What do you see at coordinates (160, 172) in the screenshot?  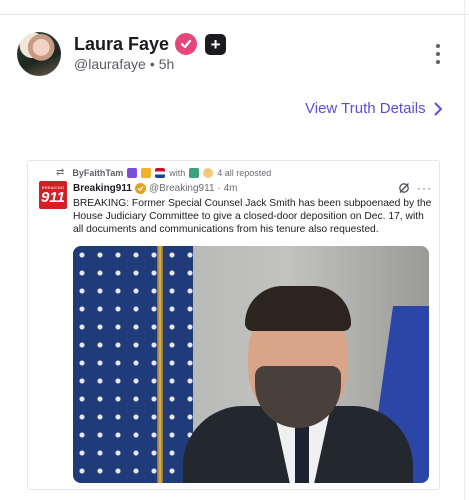 I see `us-flag-emoji-icon` at bounding box center [160, 172].